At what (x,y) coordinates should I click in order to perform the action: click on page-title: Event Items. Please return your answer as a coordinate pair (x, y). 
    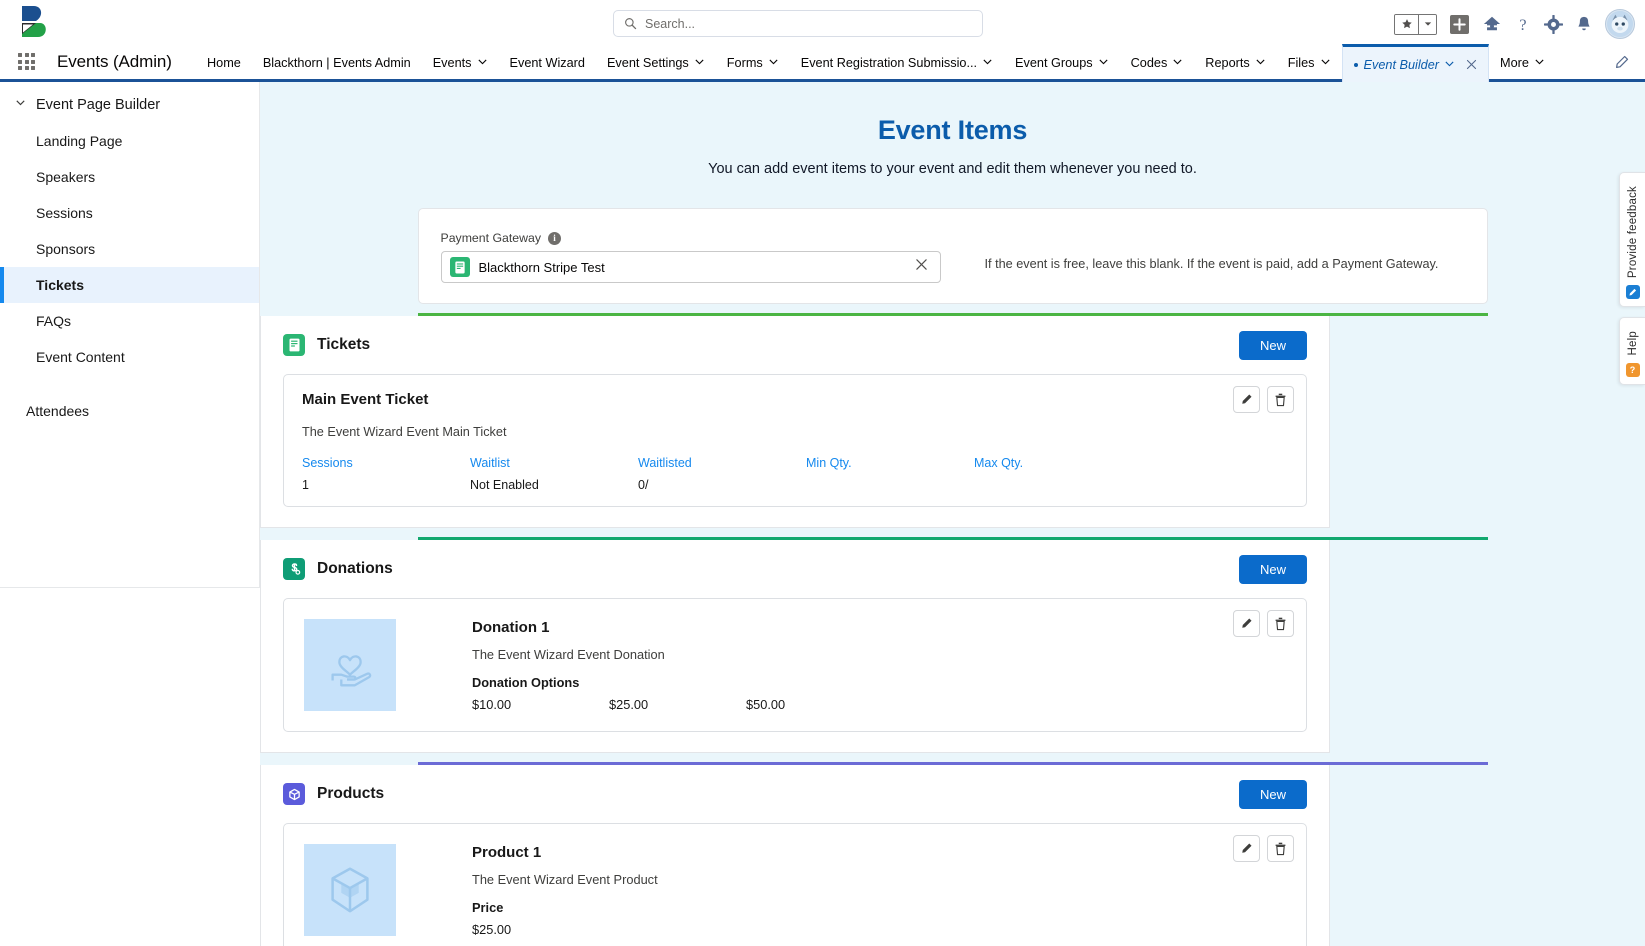
    Looking at the image, I should click on (952, 130).